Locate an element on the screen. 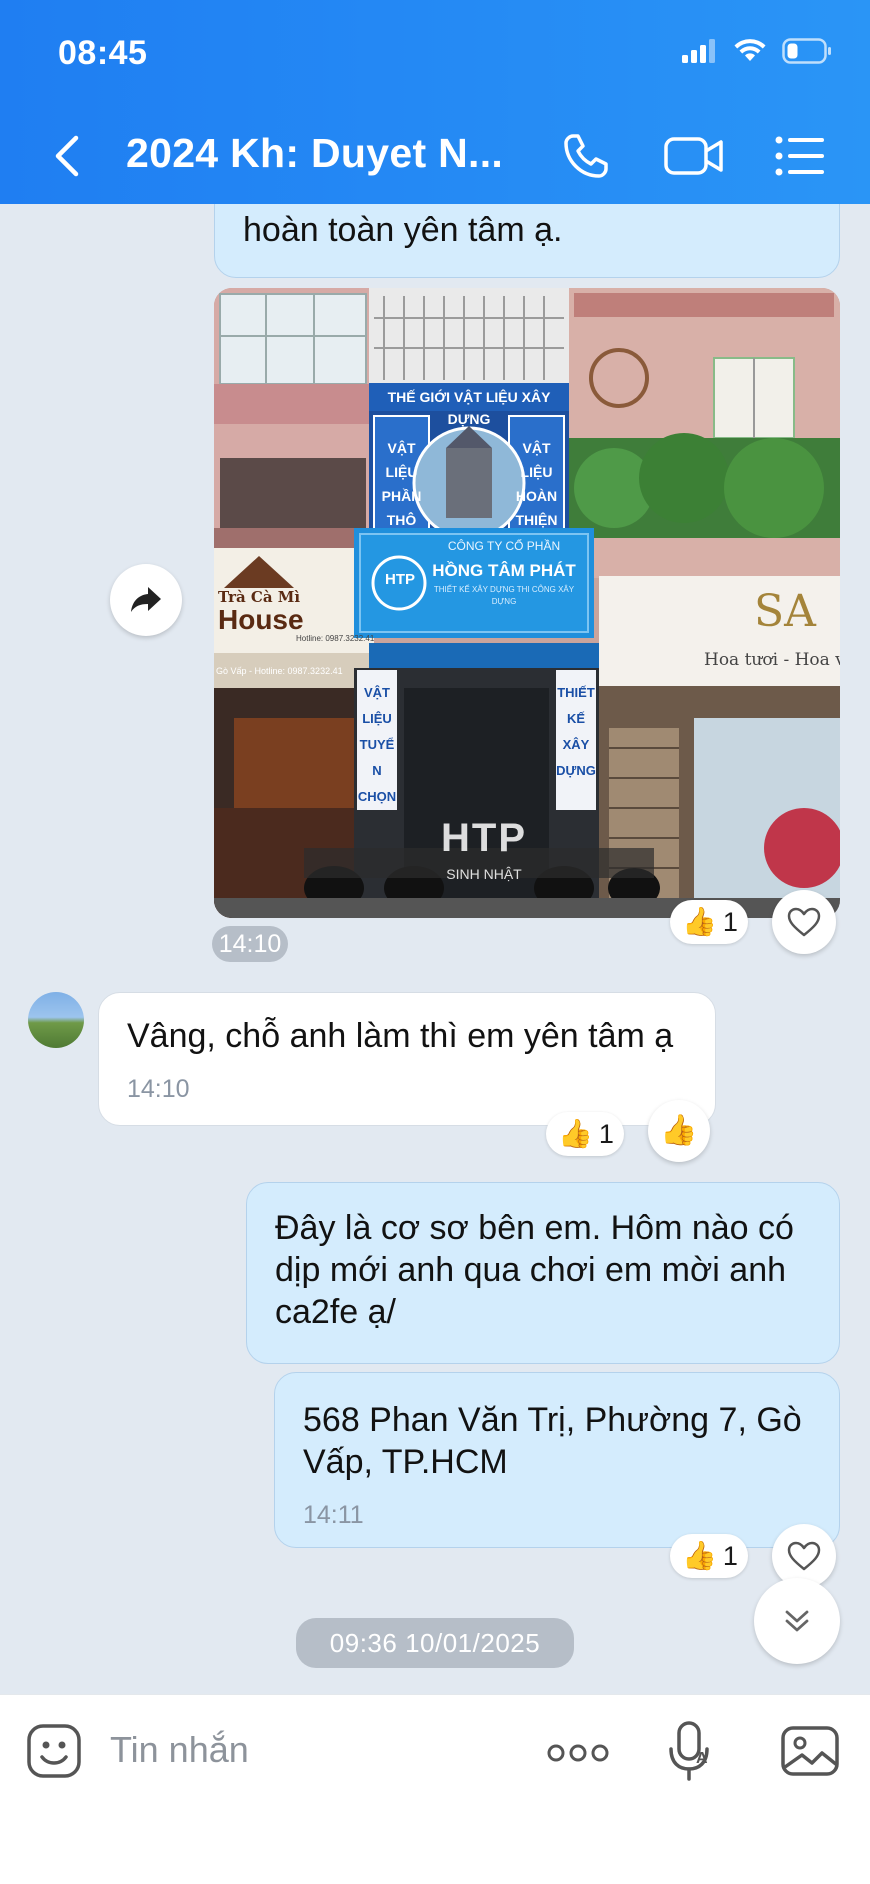 This screenshot has height=1884, width=870. photo-left-shop-name: House is located at coordinates (261, 619).